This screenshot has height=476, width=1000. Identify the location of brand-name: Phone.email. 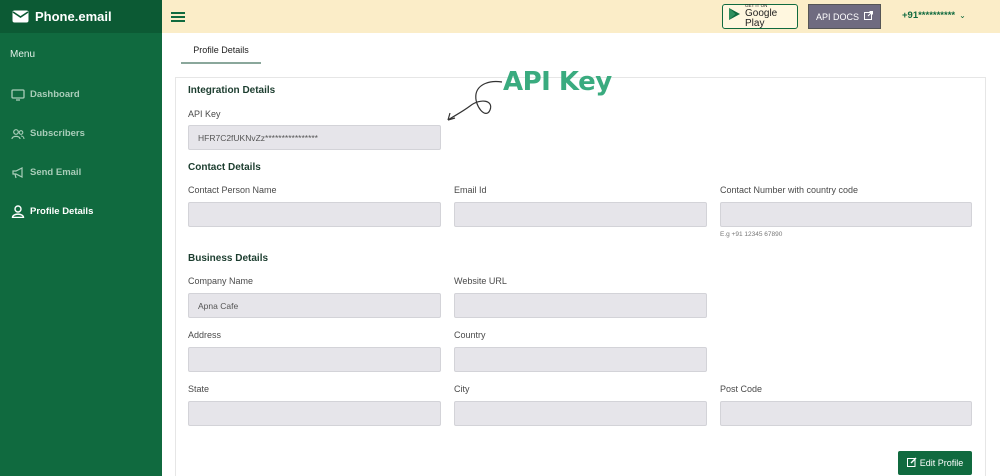
(73, 16).